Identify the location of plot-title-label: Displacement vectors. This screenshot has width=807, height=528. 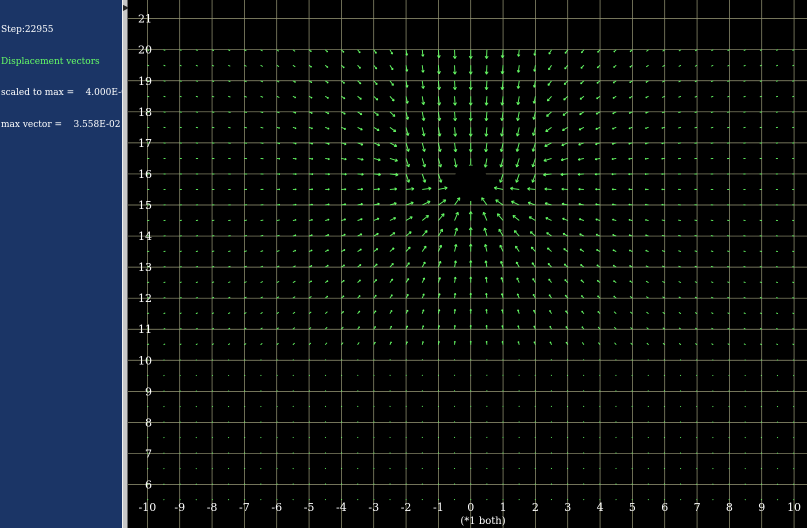
(50, 61).